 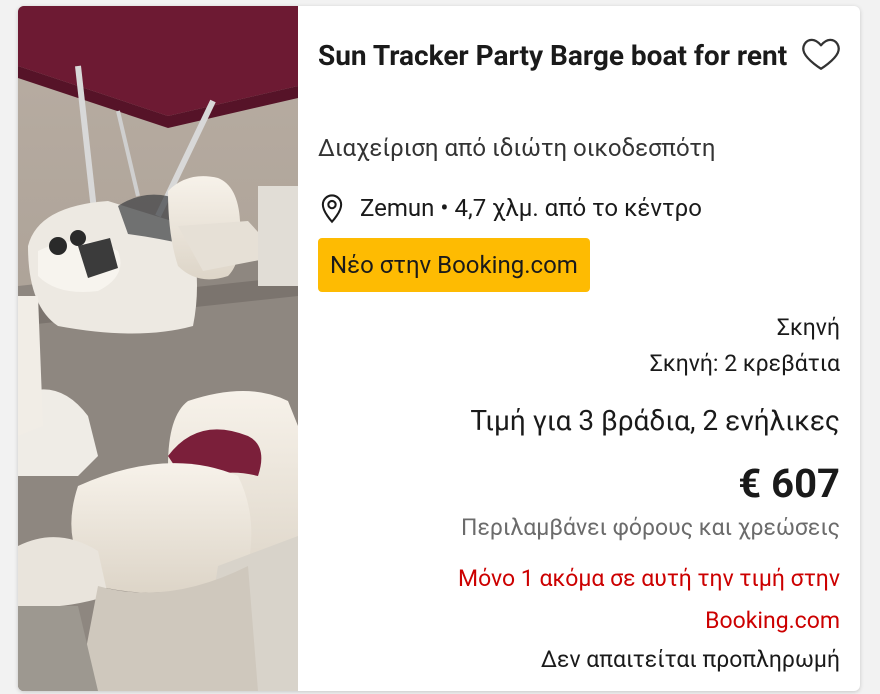 I want to click on taxes-note: Περιλαμβάνει φόρους και χρεώσεις, so click(x=650, y=527).